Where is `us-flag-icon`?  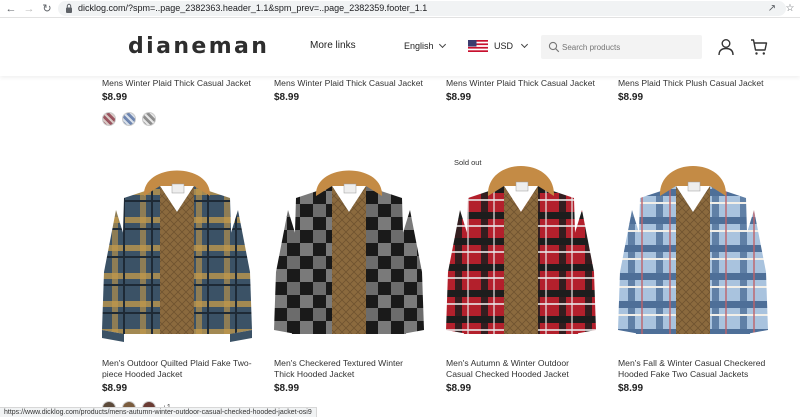
us-flag-icon is located at coordinates (478, 46).